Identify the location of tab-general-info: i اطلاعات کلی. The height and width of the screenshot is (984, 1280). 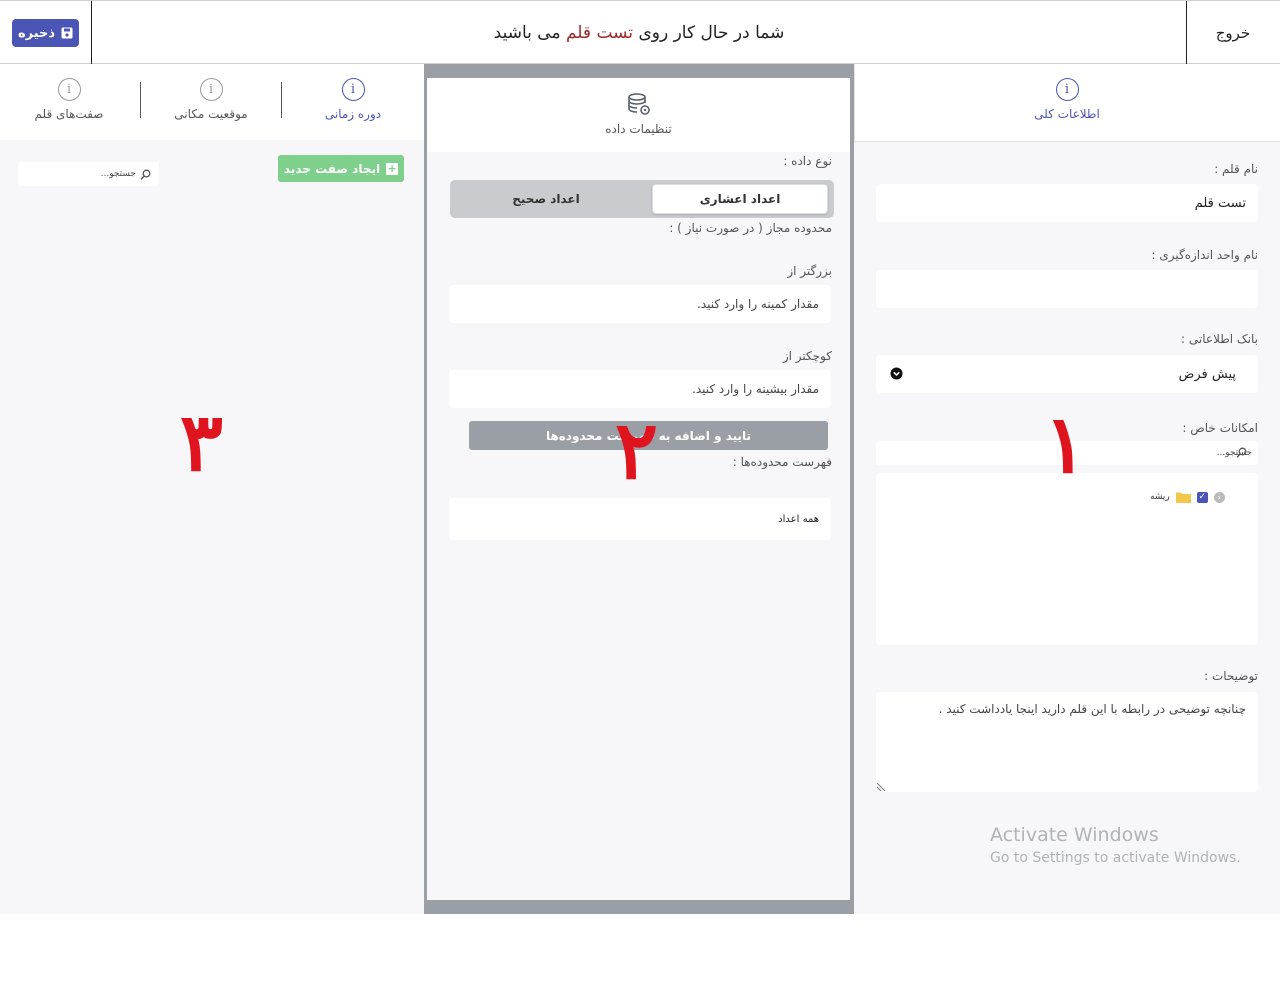
(1067, 99).